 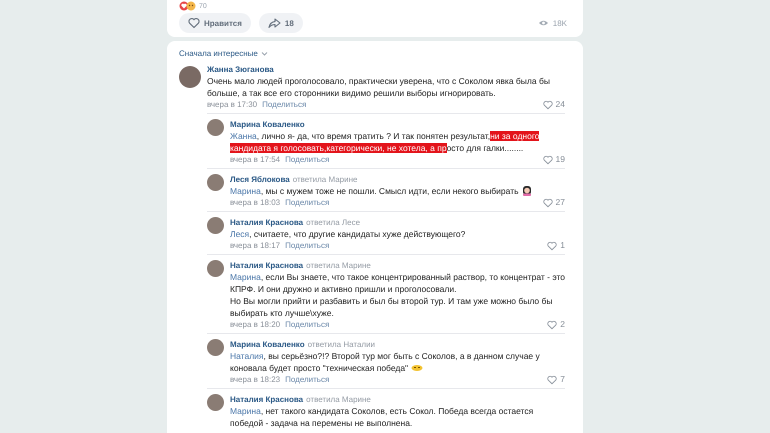 I want to click on mention-link: Наталия, so click(x=247, y=356).